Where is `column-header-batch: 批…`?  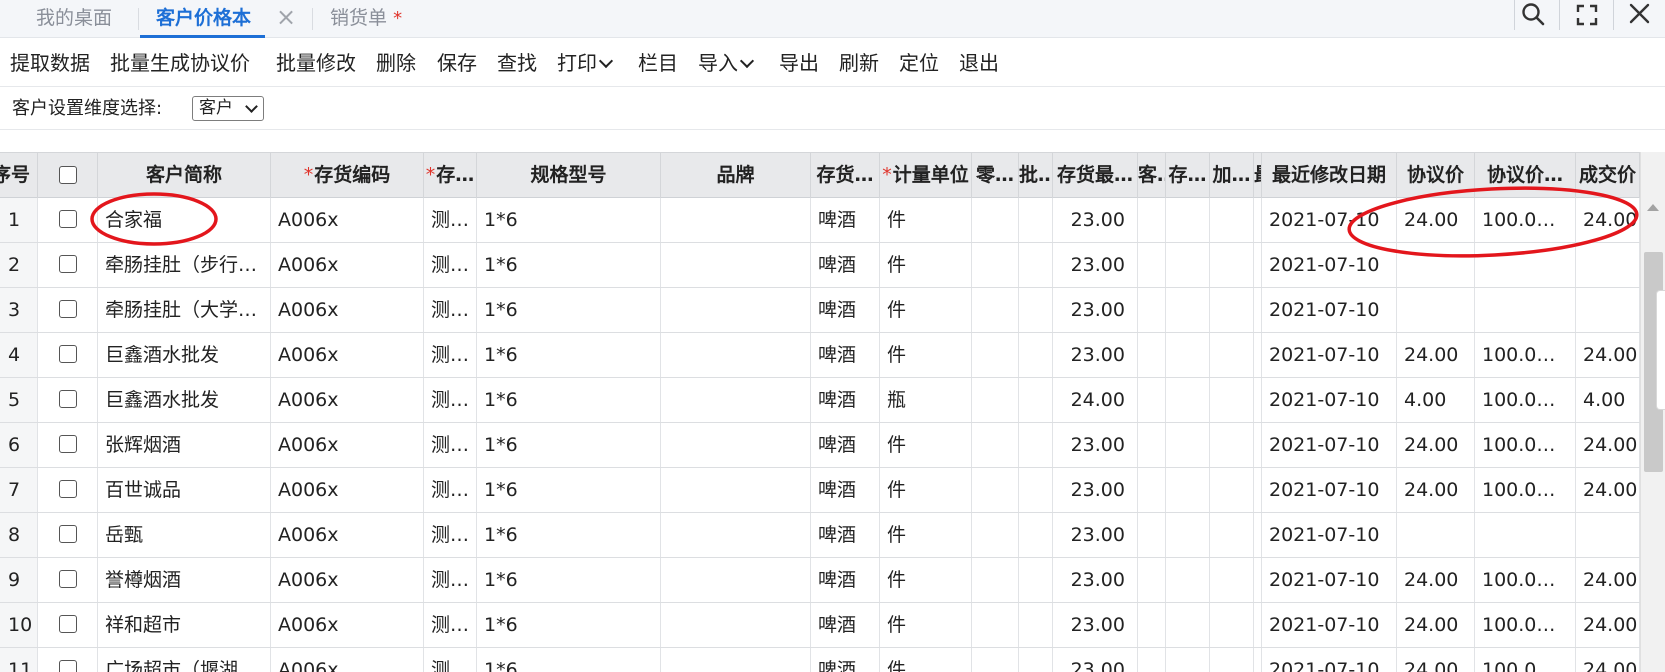
column-header-batch: 批… is located at coordinates (1036, 175).